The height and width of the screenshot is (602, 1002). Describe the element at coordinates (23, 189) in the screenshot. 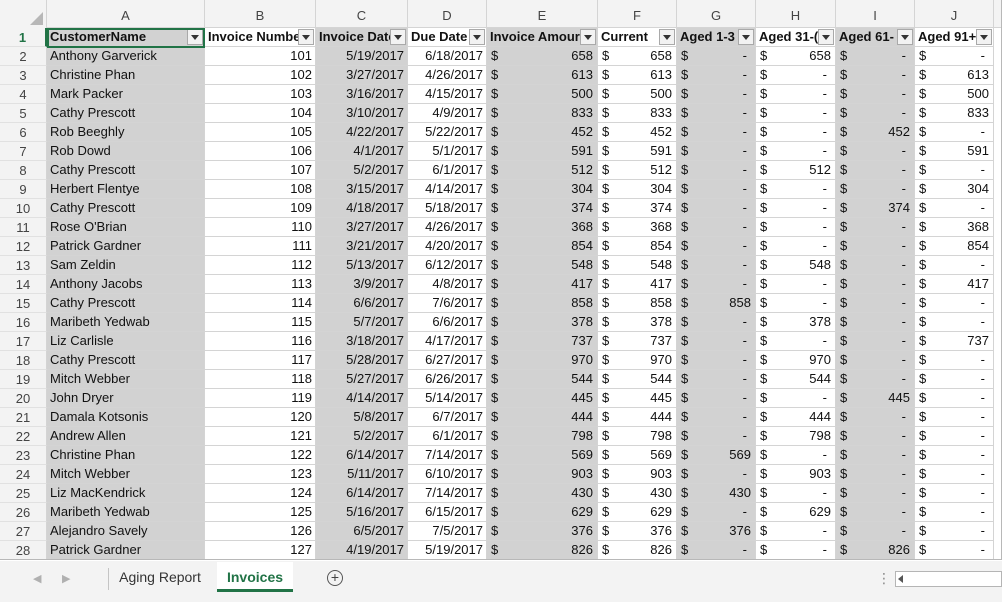

I see `row-header: 9` at that location.